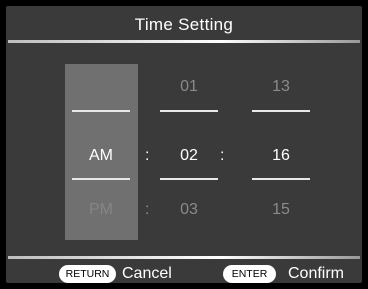 This screenshot has width=368, height=289. I want to click on minute-upper-line, so click(281, 111).